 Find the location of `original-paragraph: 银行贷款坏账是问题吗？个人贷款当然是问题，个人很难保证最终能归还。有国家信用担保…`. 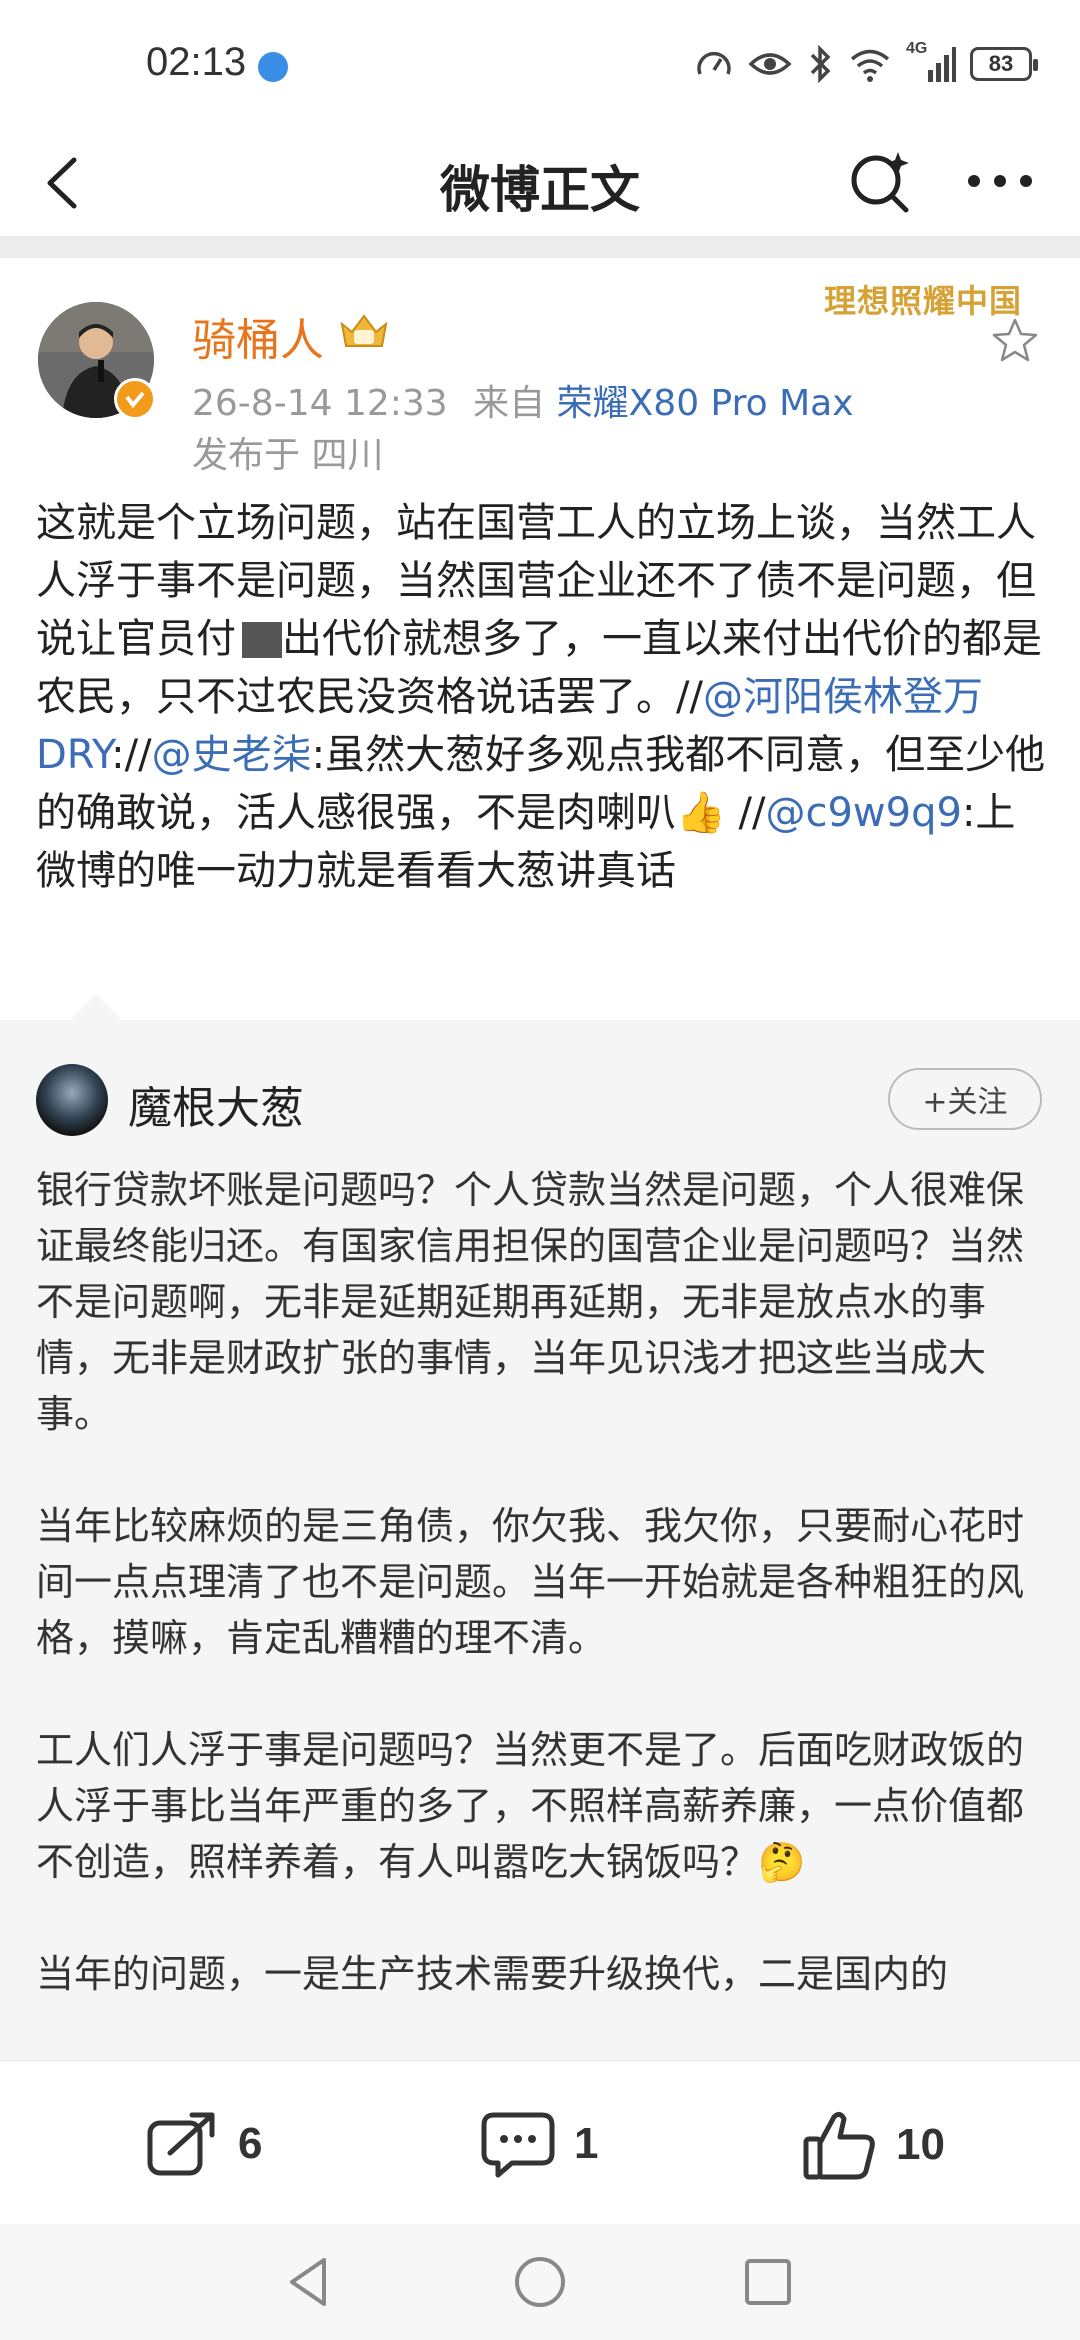

original-paragraph: 银行贷款坏账是问题吗？个人贷款当然是问题，个人很难保证最终能归还。有国家信用担保… is located at coordinates (530, 1302).